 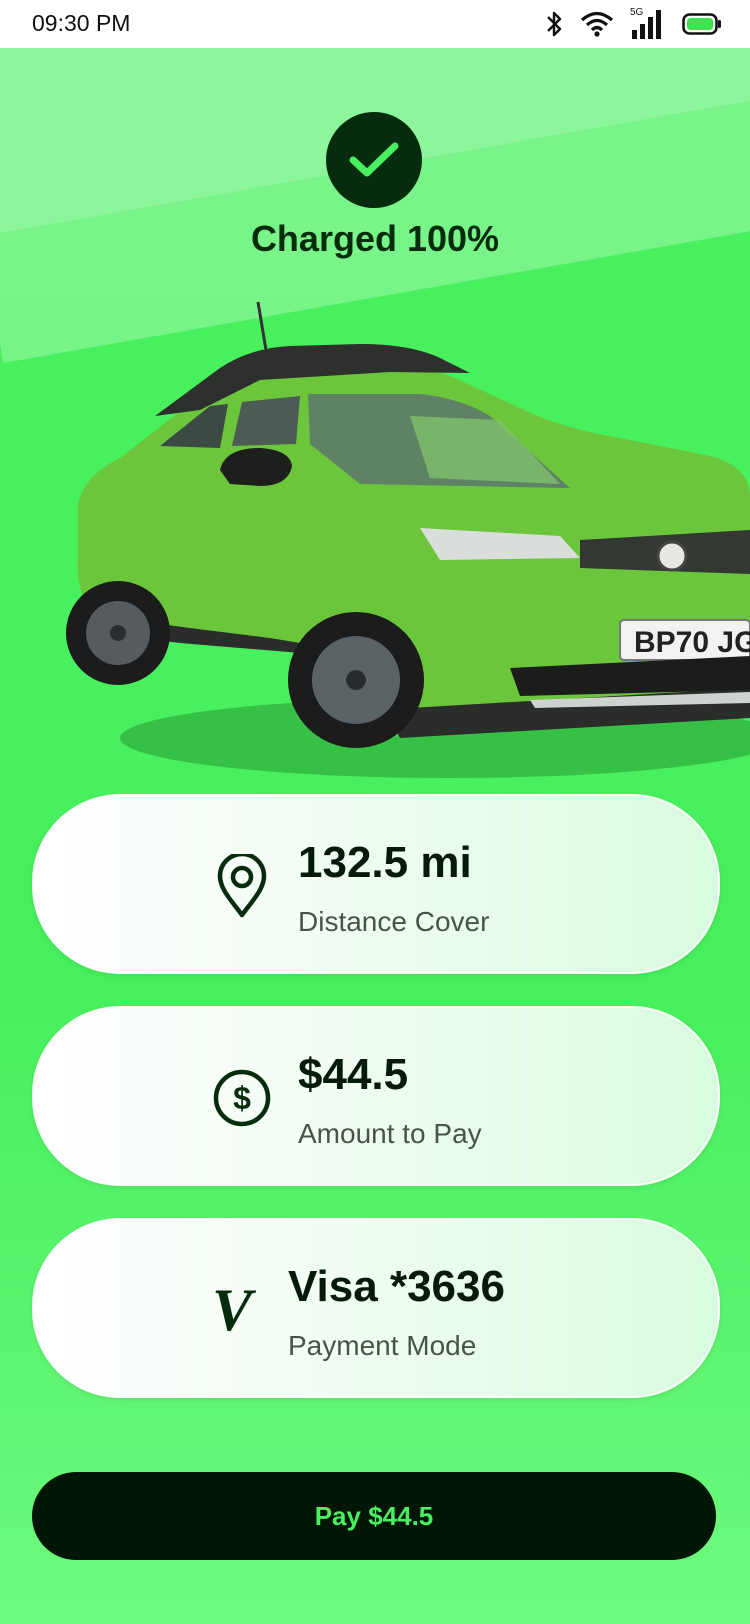 I want to click on visa-glyph: V, so click(x=232, y=1310).